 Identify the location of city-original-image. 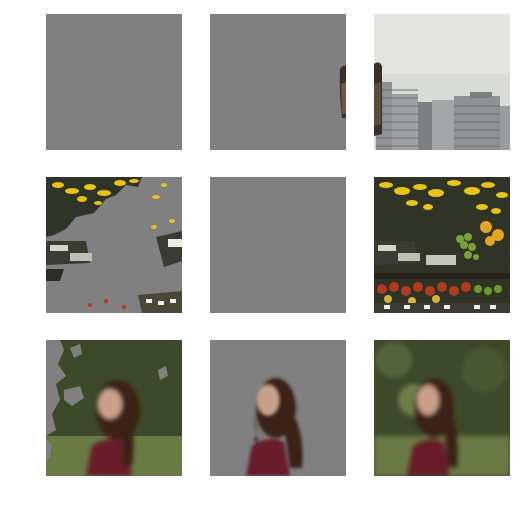
(442, 82).